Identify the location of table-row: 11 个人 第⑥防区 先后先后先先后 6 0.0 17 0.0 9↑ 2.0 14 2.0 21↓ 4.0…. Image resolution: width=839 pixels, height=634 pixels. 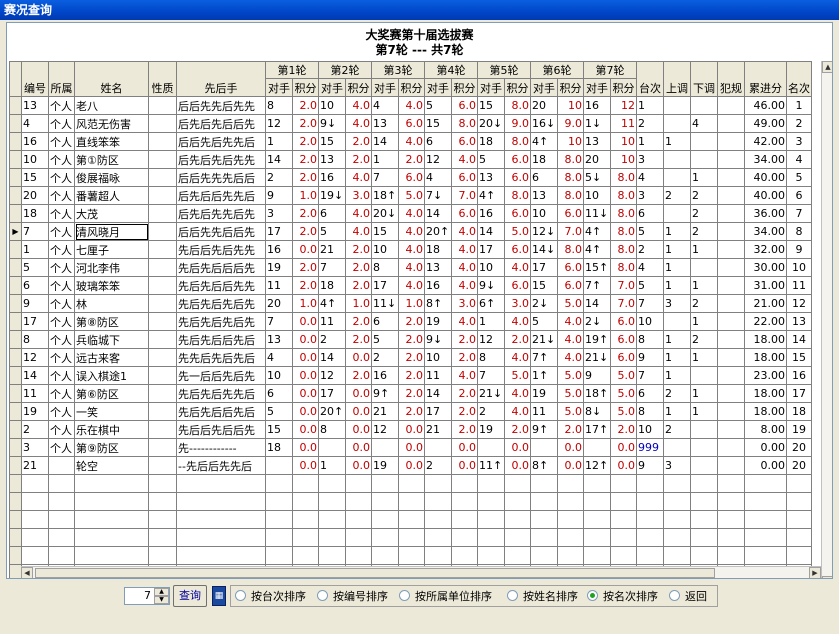
(410, 393).